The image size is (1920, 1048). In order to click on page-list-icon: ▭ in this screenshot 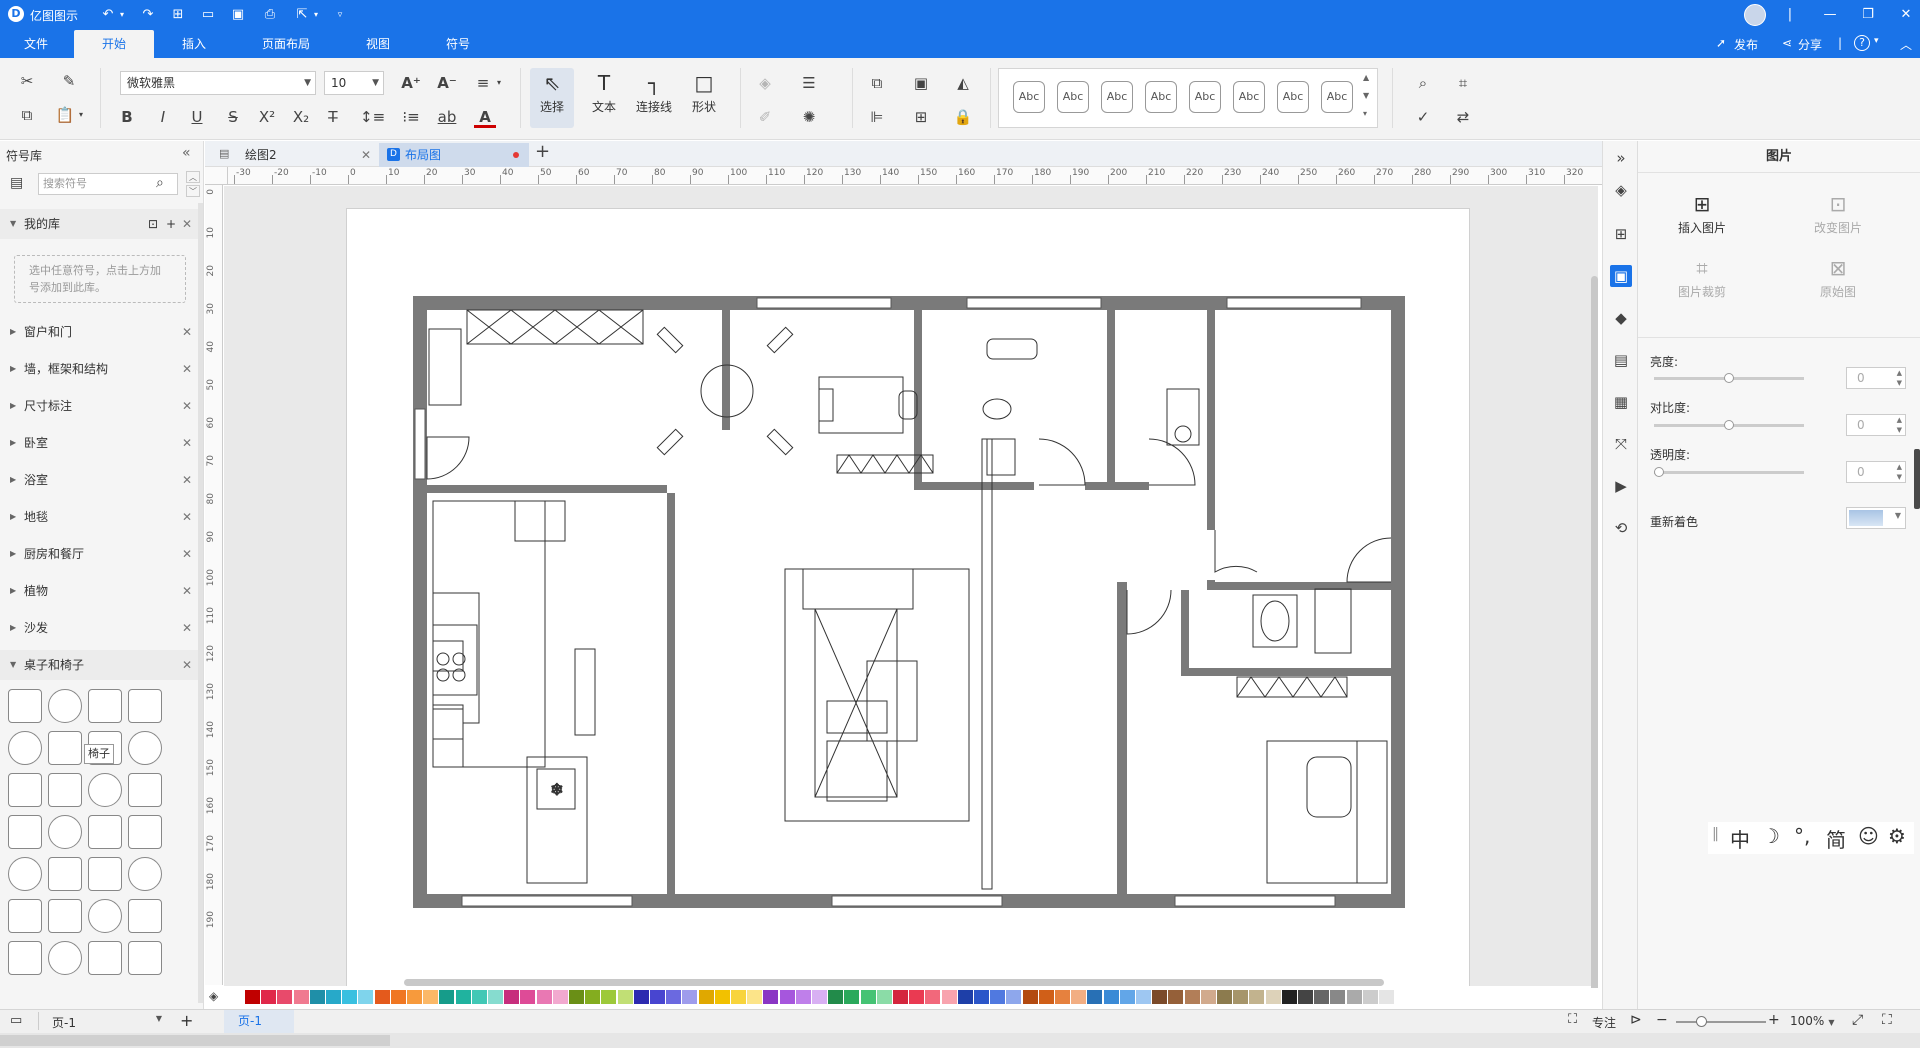, I will do `click(16, 1020)`.